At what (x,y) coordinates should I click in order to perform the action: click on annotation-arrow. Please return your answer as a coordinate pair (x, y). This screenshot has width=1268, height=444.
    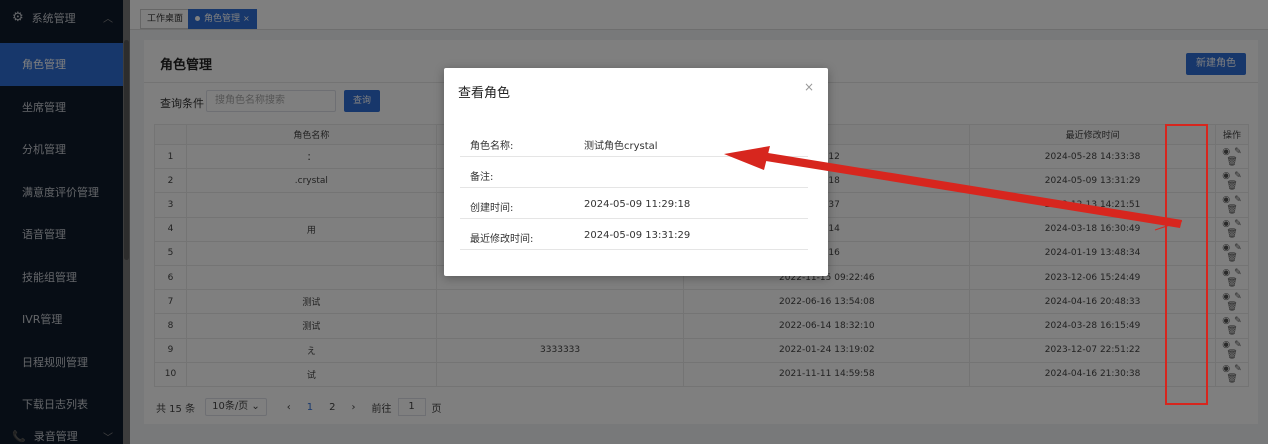
    Looking at the image, I should click on (953, 188).